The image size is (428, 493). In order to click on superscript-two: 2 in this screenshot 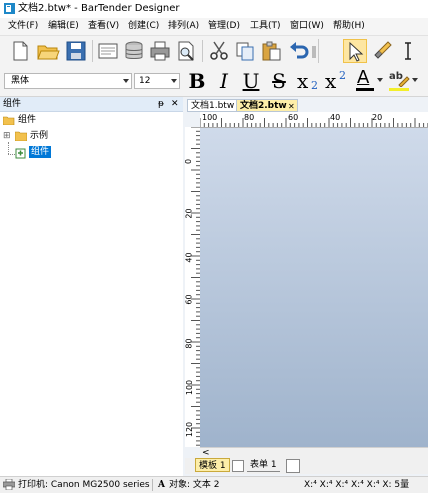, I will do `click(342, 75)`.